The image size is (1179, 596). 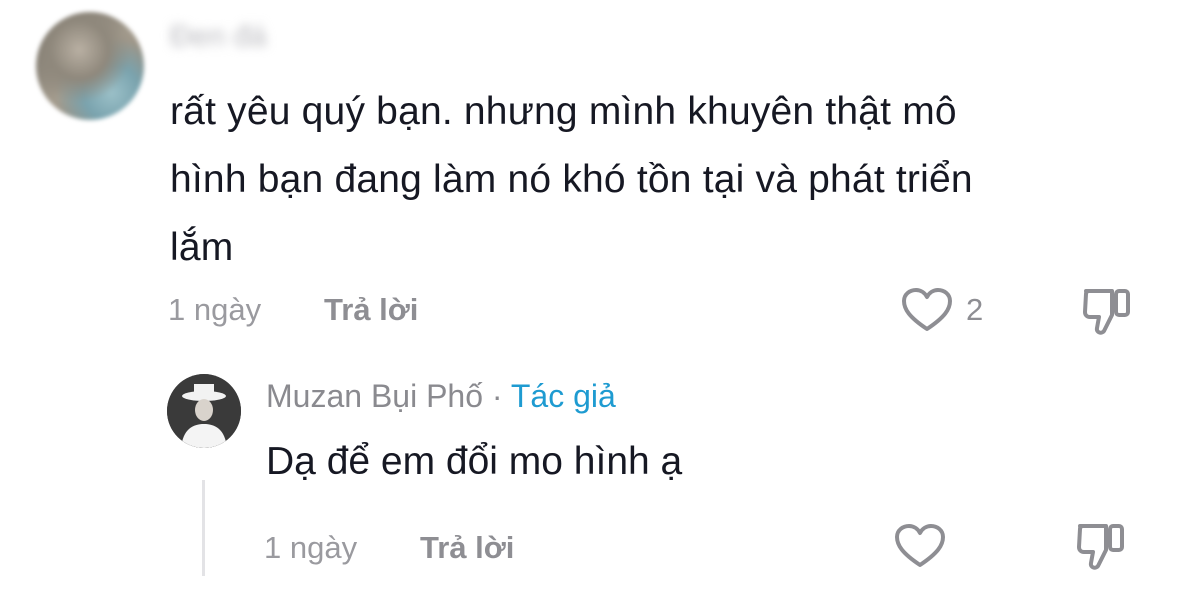 What do you see at coordinates (467, 548) in the screenshot?
I see `reply-reply-button: Trả lời` at bounding box center [467, 548].